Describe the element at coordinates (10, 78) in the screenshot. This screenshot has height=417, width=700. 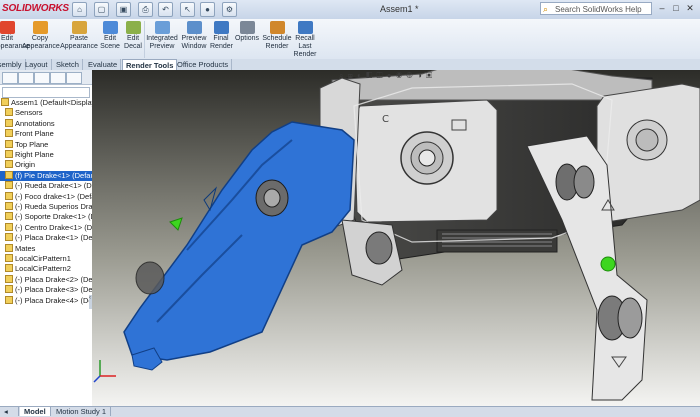
I see `feature-tree-tab-icon` at that location.